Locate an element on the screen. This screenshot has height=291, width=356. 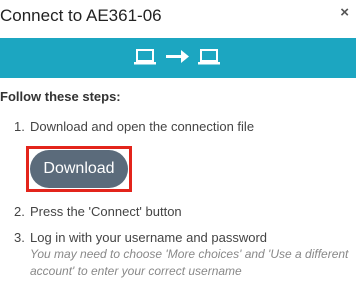
step-login: 3. Log in with your username and password is located at coordinates (140, 237).